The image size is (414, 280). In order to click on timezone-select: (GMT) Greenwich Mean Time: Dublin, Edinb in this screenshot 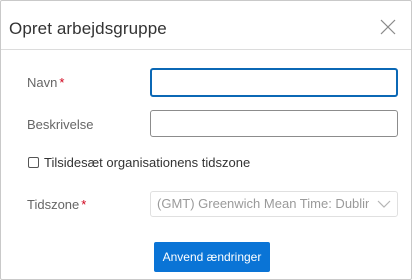, I will do `click(274, 204)`.